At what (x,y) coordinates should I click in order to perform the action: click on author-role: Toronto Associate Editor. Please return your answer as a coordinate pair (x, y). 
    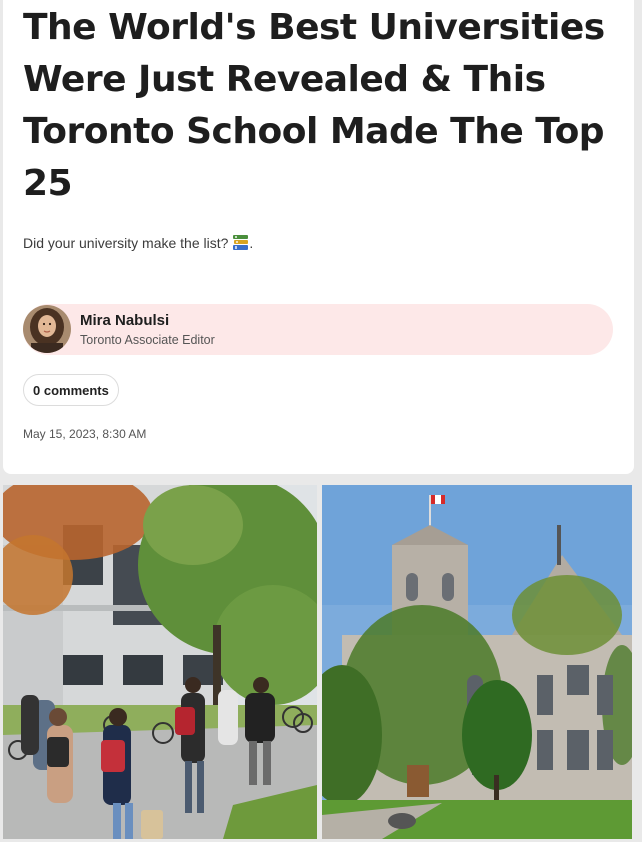
    Looking at the image, I should click on (147, 340).